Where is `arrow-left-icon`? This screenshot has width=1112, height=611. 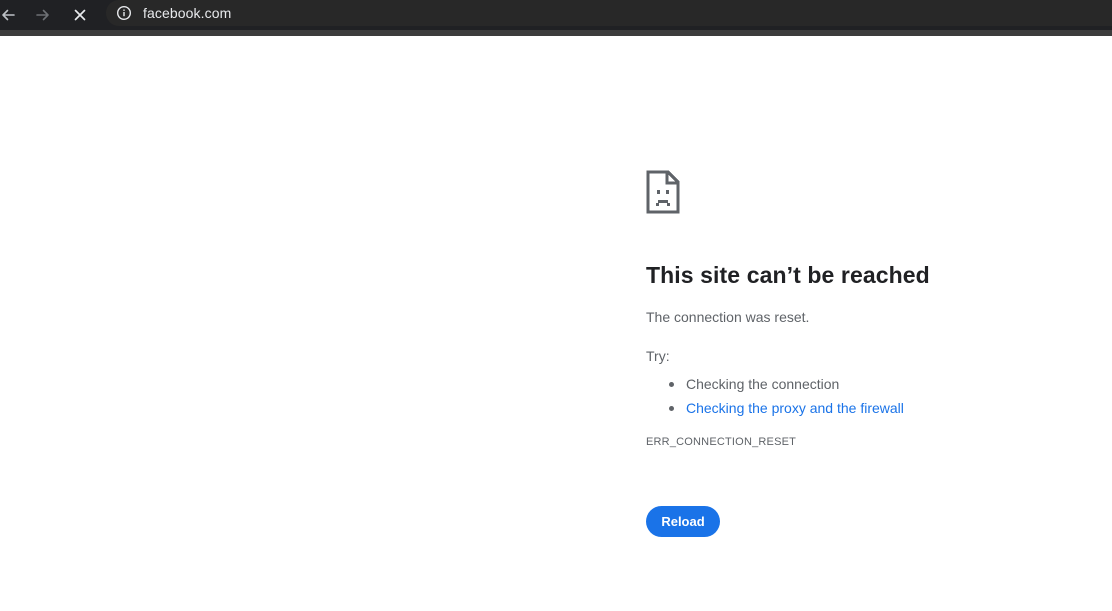
arrow-left-icon is located at coordinates (8, 15).